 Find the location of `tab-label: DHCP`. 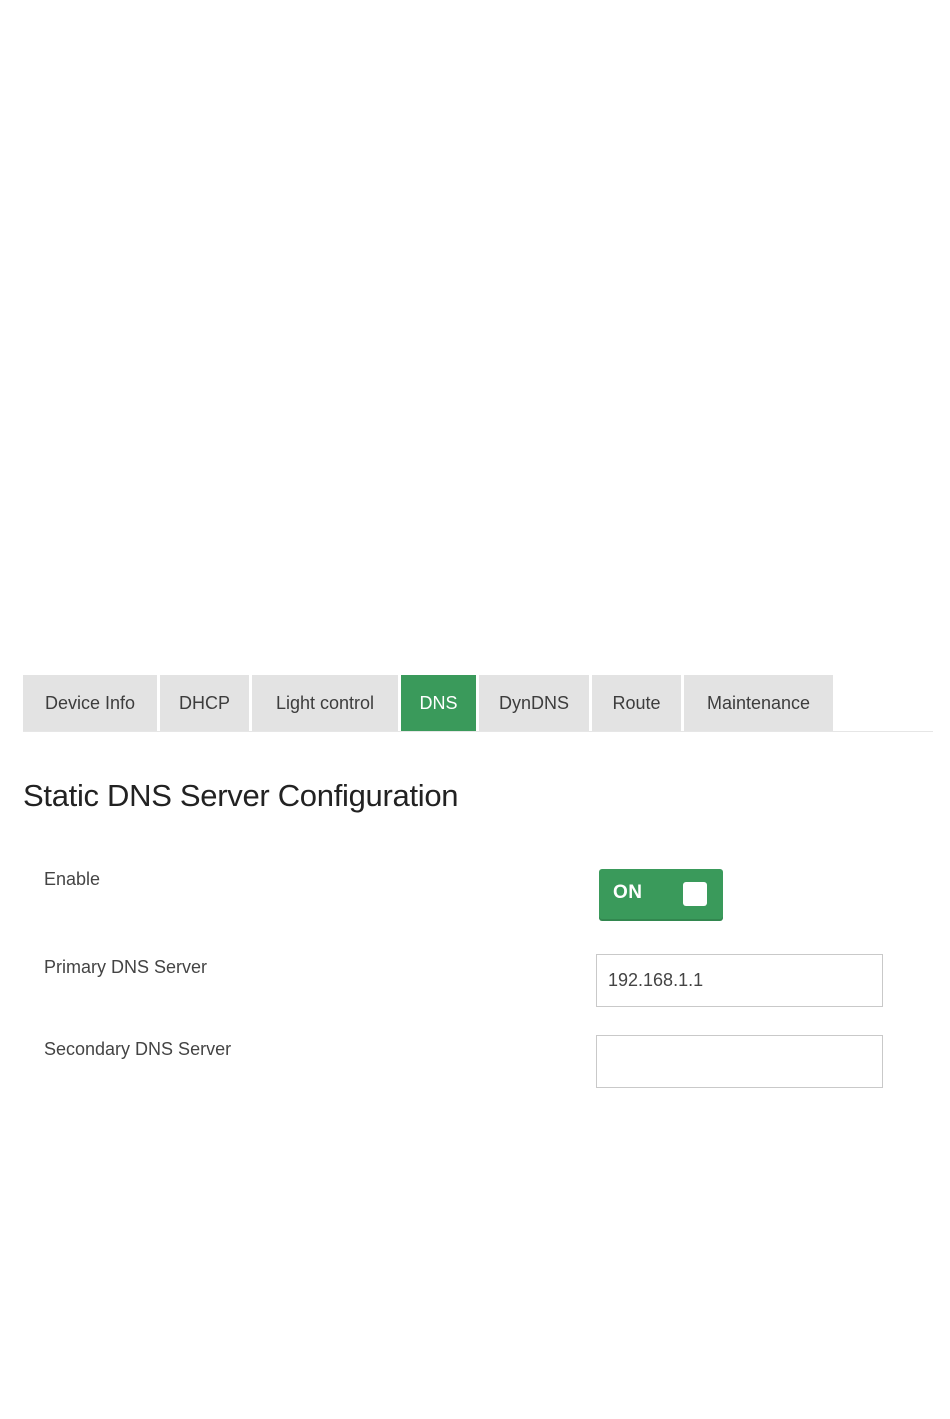

tab-label: DHCP is located at coordinates (204, 702).